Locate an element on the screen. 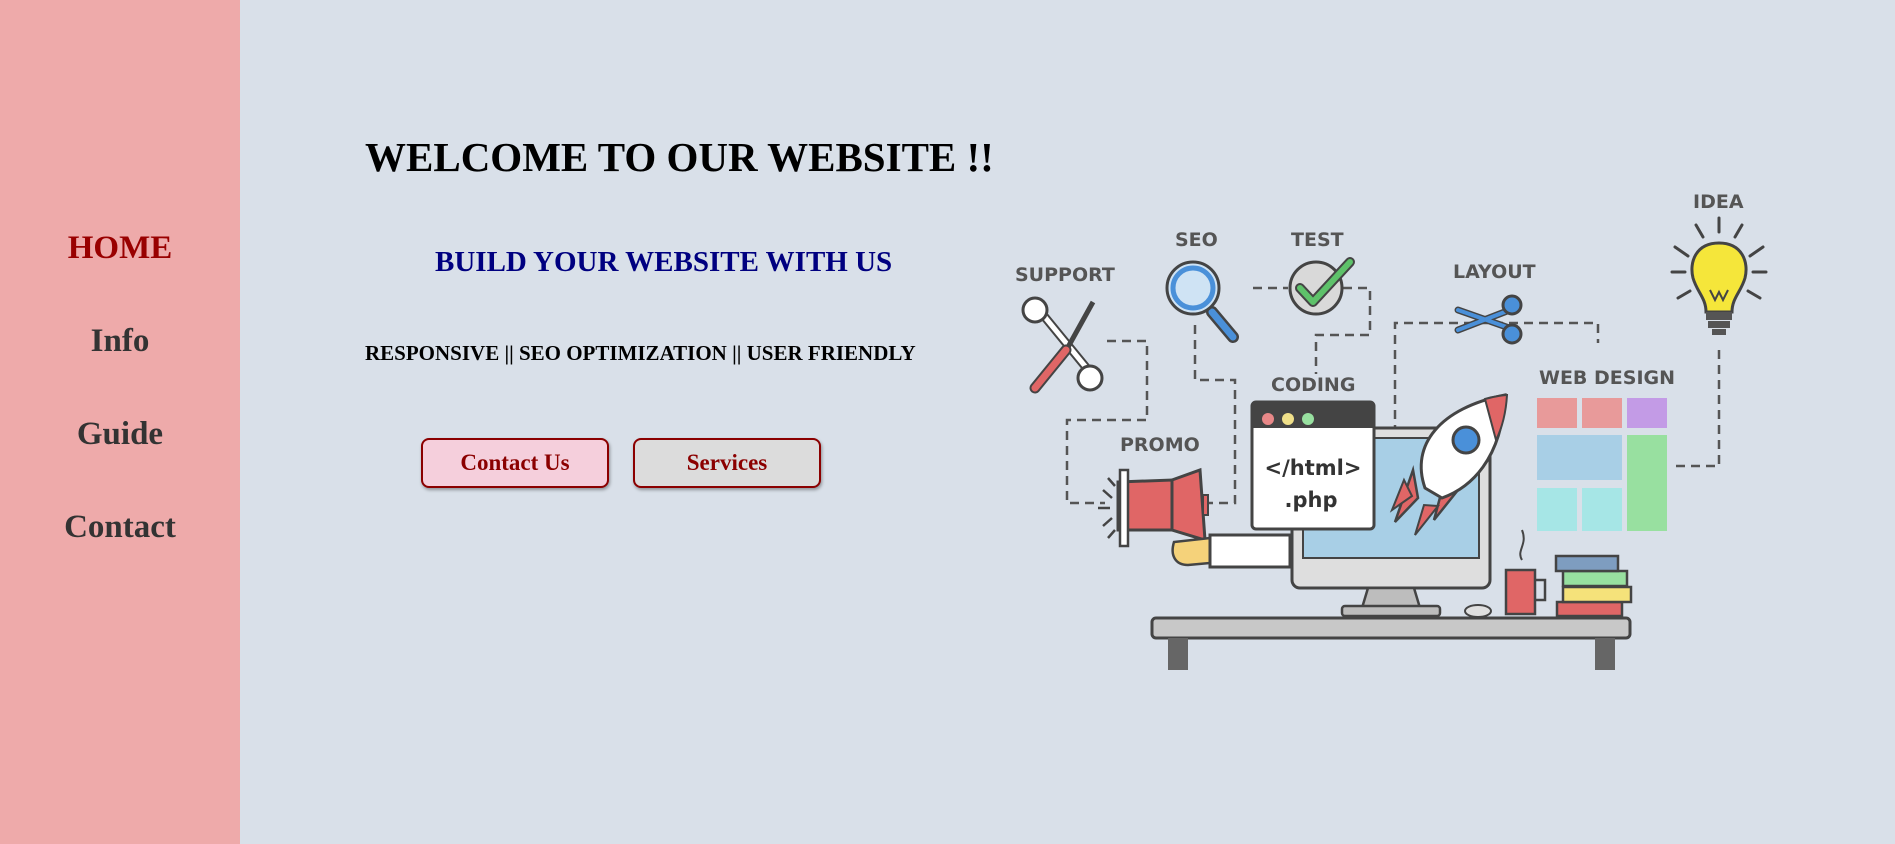 The height and width of the screenshot is (844, 1895). magnifier-icon is located at coordinates (1202, 301).